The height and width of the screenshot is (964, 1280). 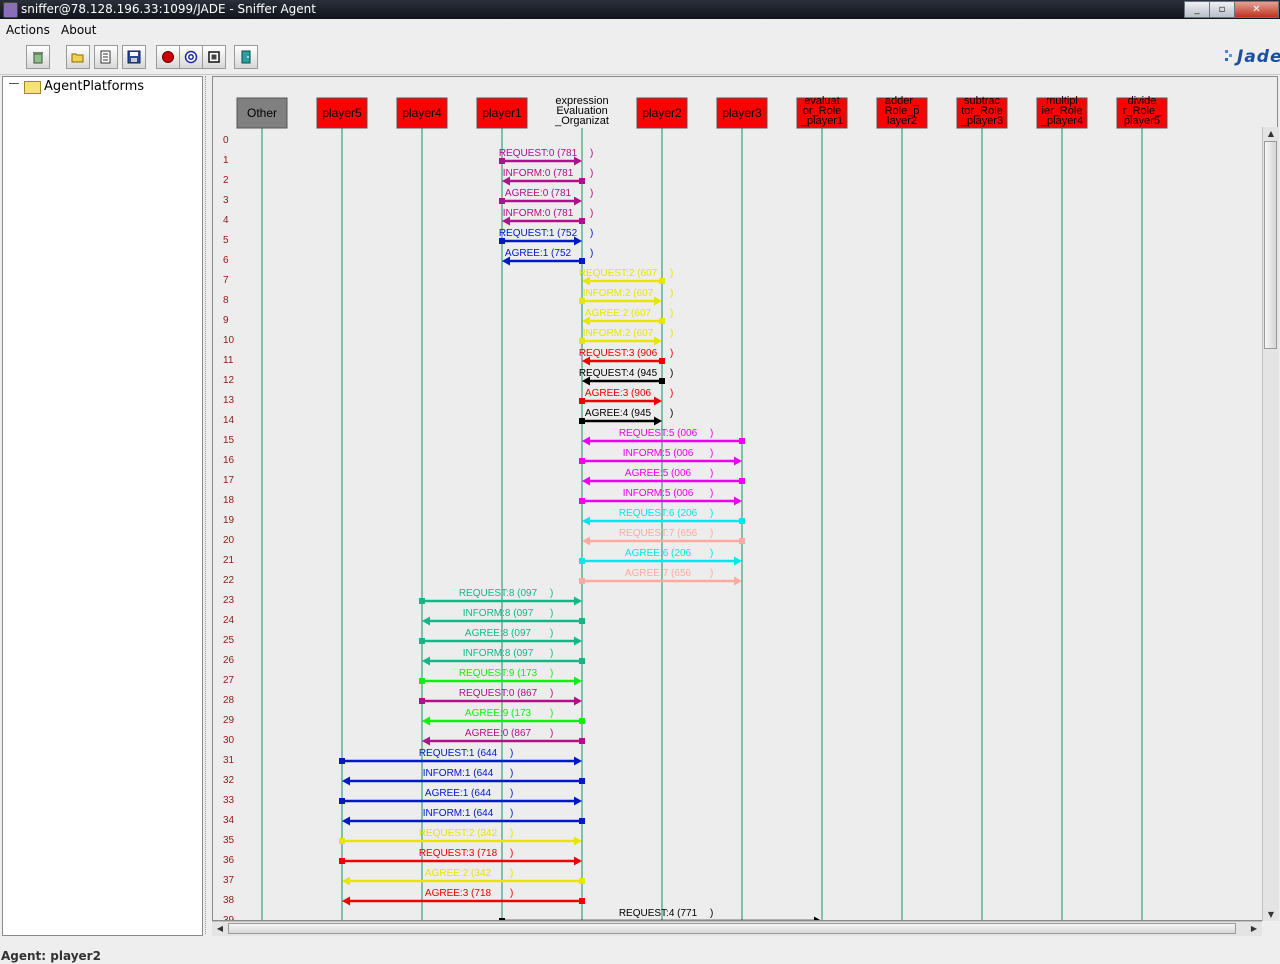 I want to click on agent-box: player5, so click(x=342, y=113).